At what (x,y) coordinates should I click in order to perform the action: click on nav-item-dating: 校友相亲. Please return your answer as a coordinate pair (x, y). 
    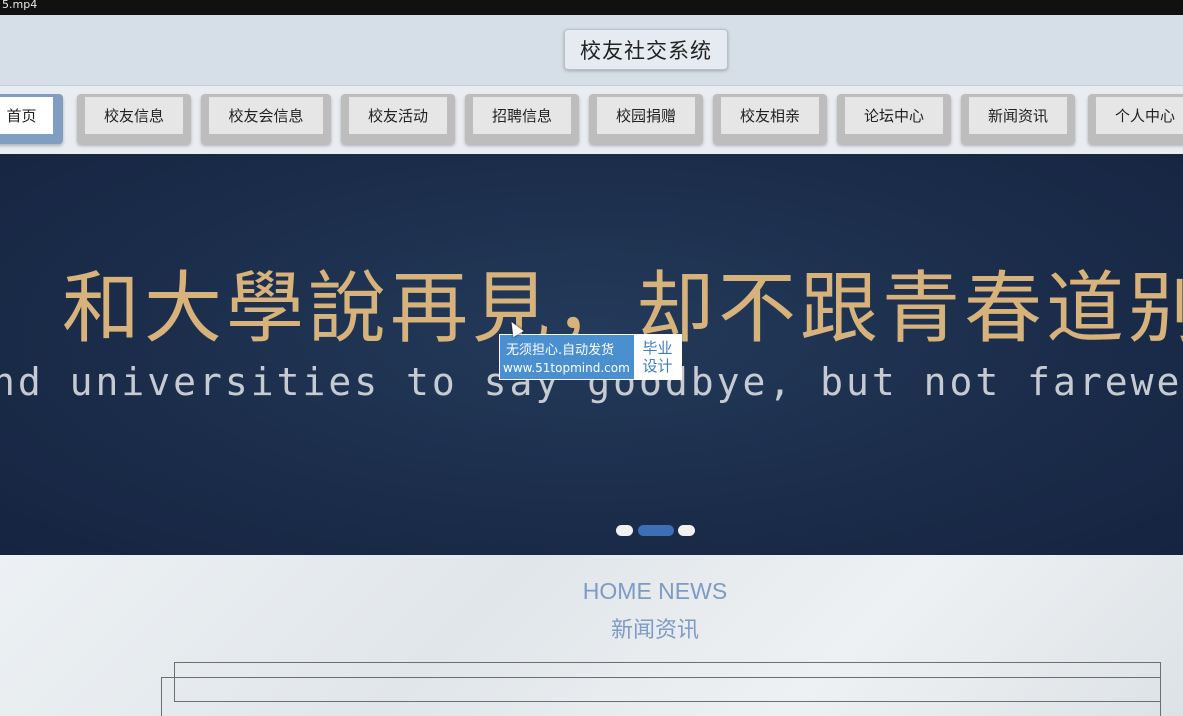
    Looking at the image, I should click on (770, 119).